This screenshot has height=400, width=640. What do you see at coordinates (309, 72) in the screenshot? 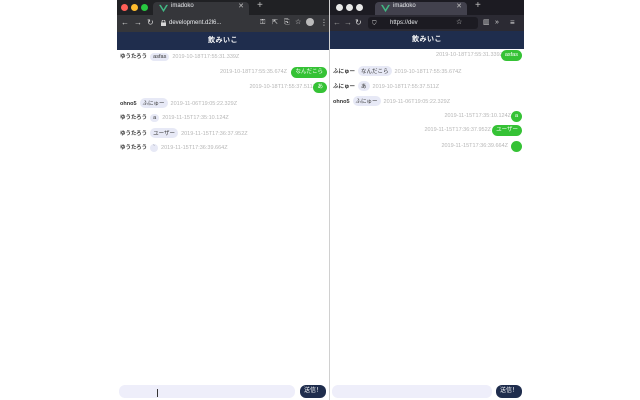
I see `my-message-bubble: なんだこら` at bounding box center [309, 72].